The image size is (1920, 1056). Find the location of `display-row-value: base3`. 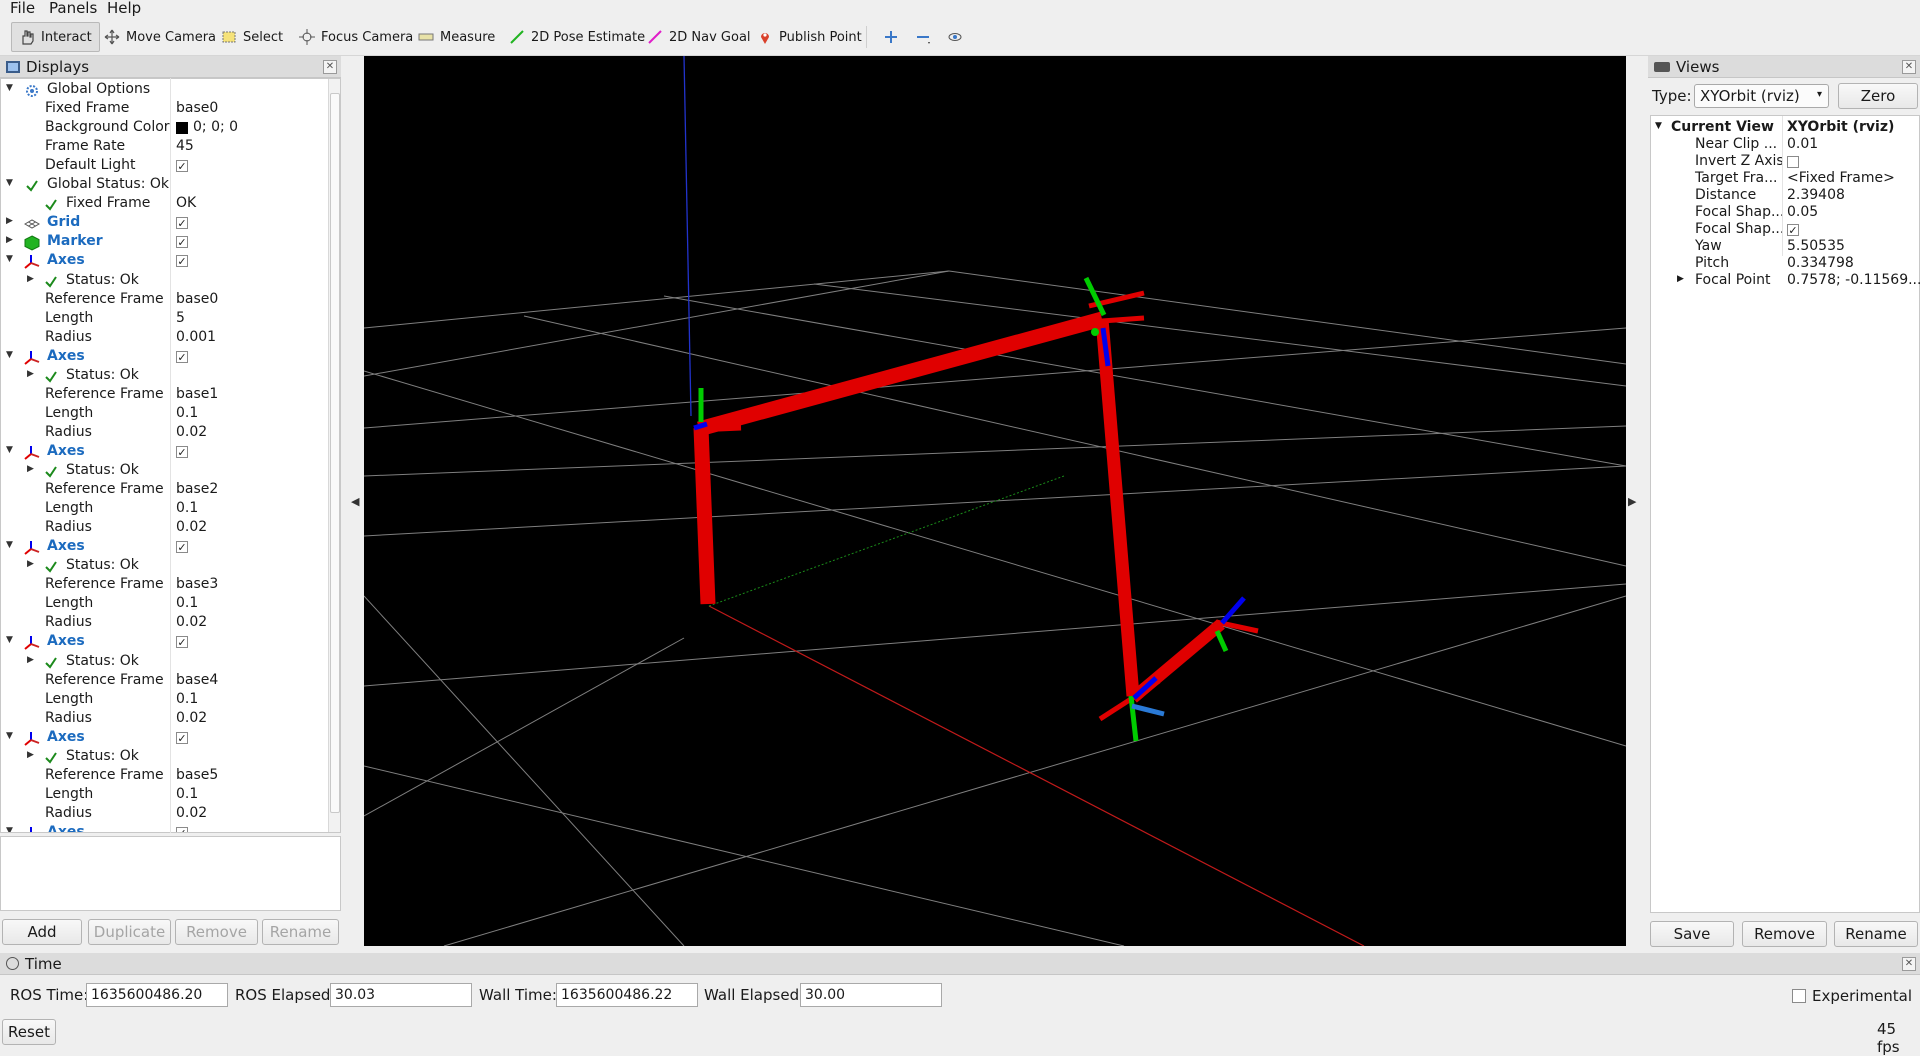

display-row-value: base3 is located at coordinates (197, 584).